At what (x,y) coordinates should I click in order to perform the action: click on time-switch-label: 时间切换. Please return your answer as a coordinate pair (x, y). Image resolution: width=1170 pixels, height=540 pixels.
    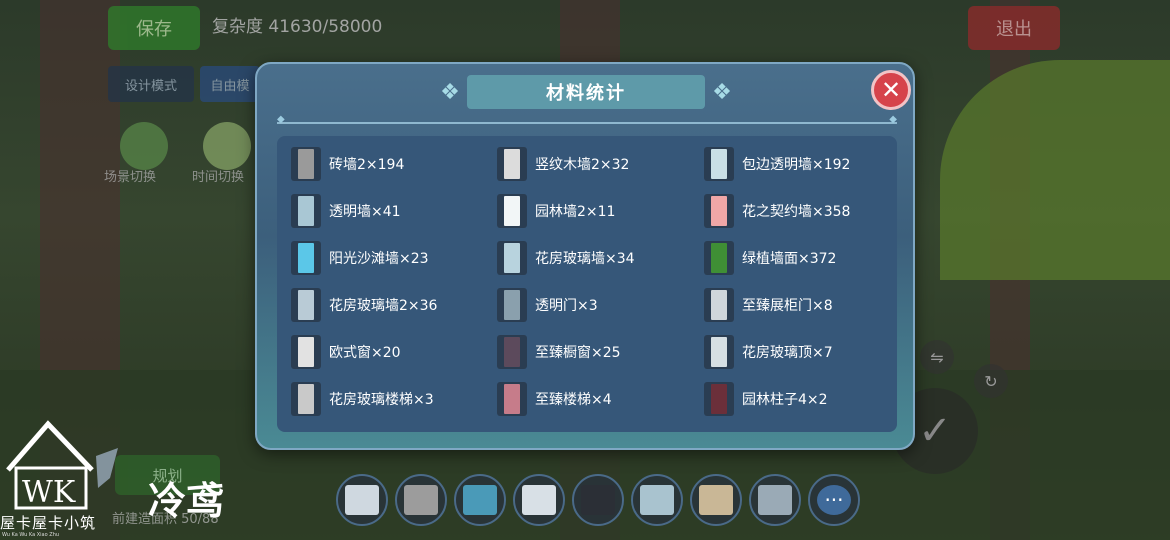
    Looking at the image, I should click on (218, 177).